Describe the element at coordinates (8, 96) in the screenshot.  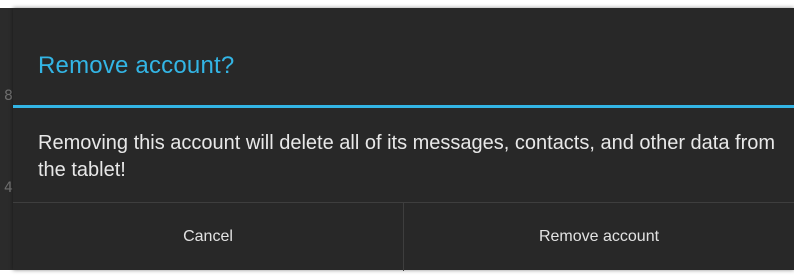
I see `background-digit: 8` at that location.